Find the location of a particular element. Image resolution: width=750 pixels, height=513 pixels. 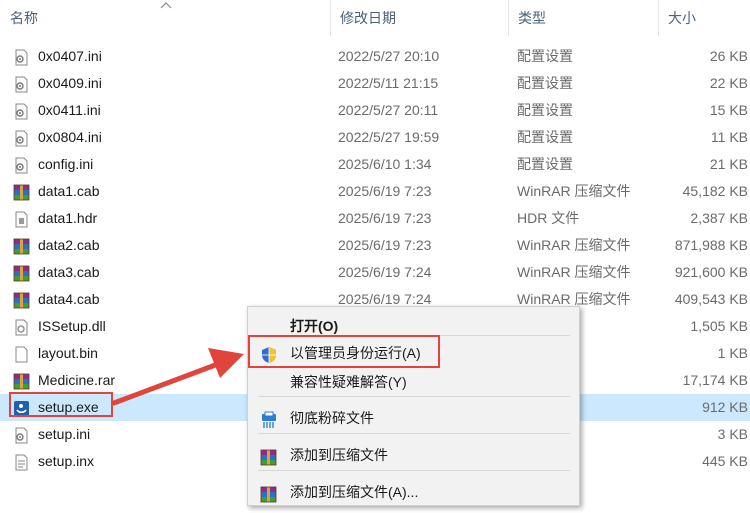

file-row: 0x0409.ini 2022/5/11 21:15 配置设置 22 KB is located at coordinates (375, 83).